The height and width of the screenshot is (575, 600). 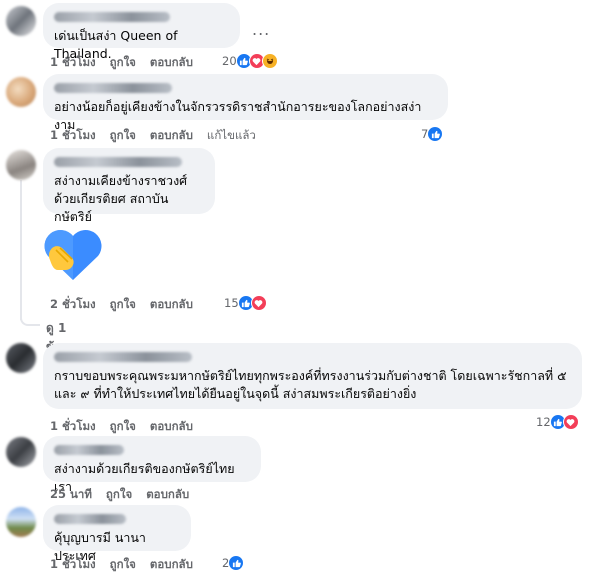 I want to click on comment-bubble: สง่างามด้วยเกียรติของกษัตริย์ไทยเรา, so click(x=152, y=465).